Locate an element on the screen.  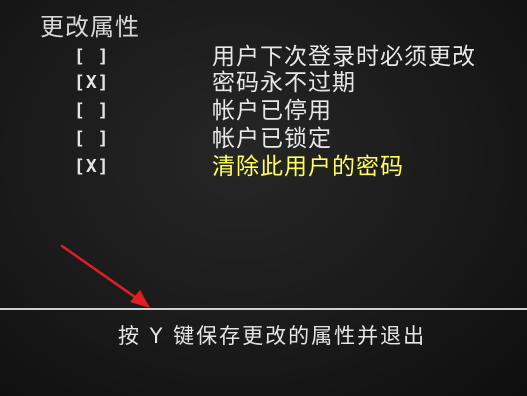
option-label: 帐户已锁定 is located at coordinates (272, 139).